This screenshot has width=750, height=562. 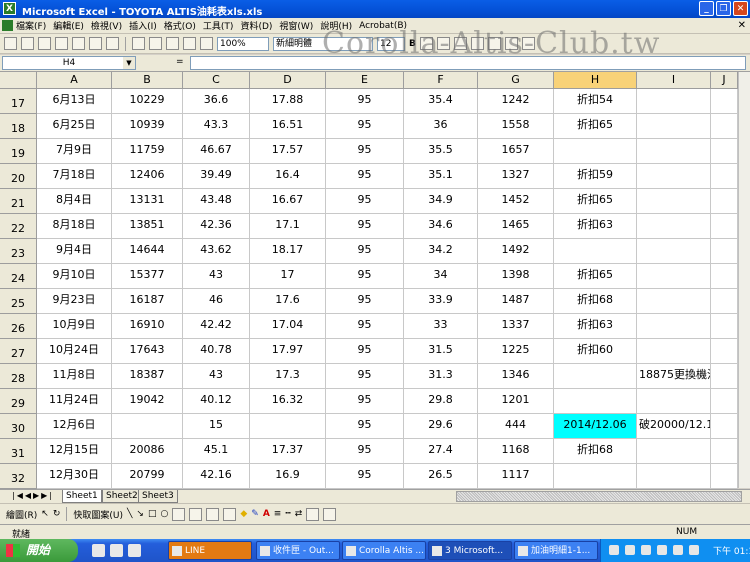 I want to click on row-header: 23, so click(x=18, y=251).